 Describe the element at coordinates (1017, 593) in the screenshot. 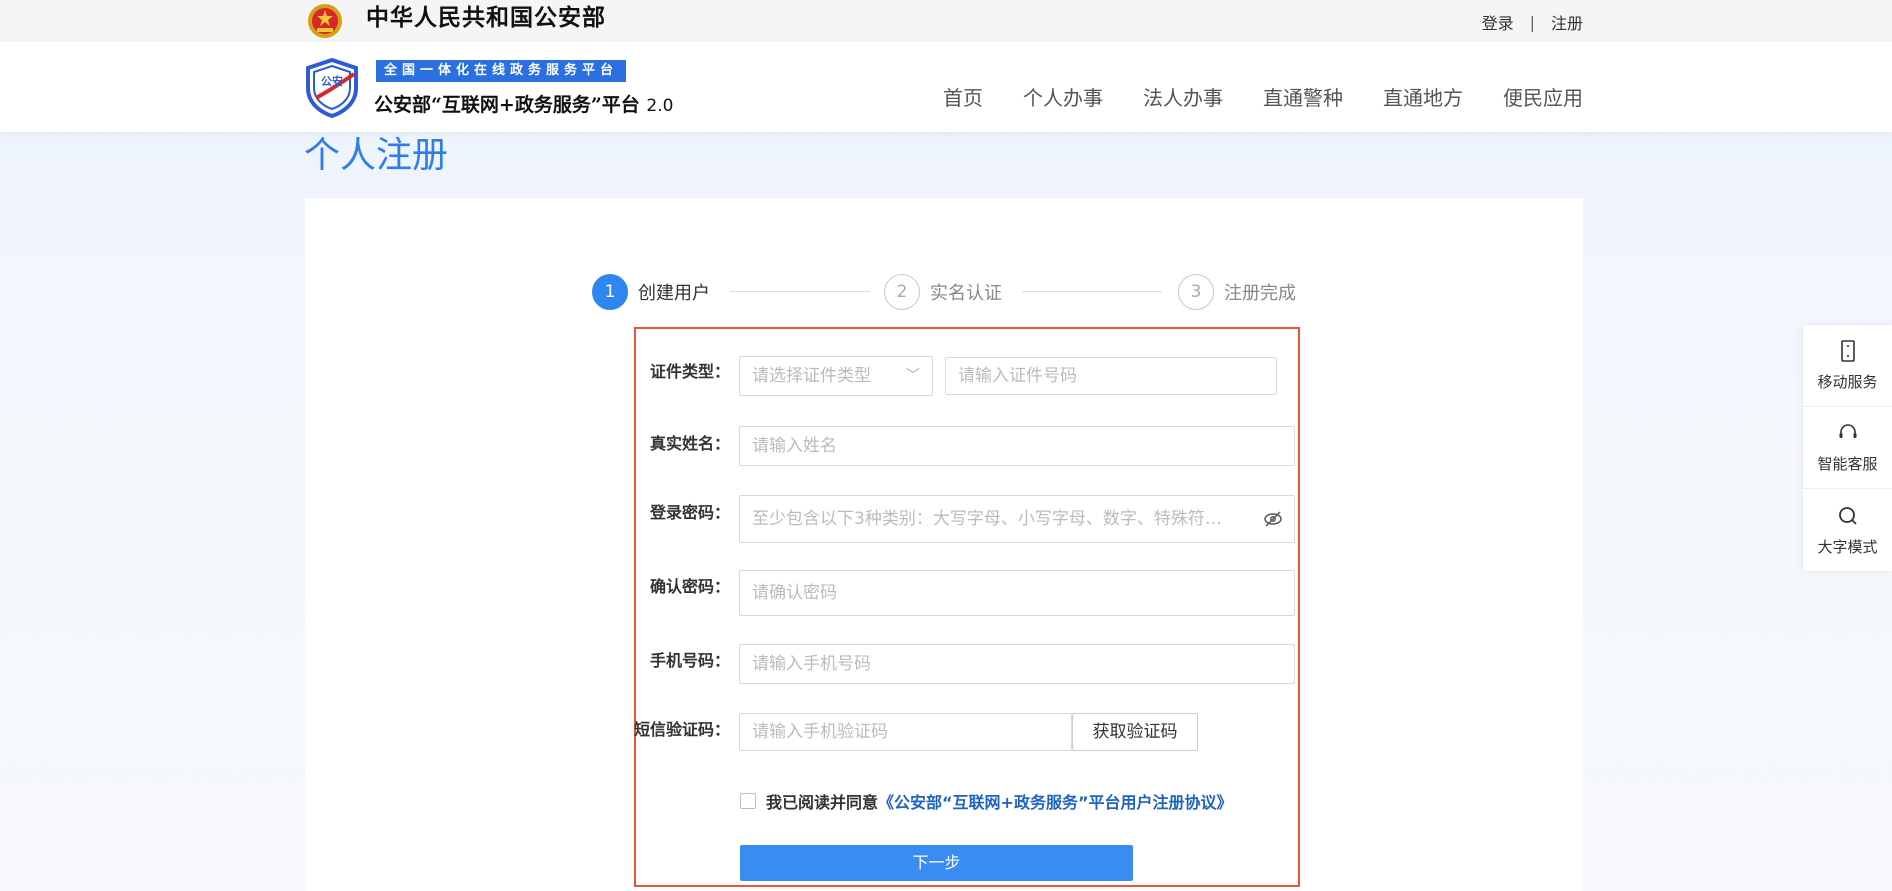

I see `confirm-password-input: 请确认密码` at that location.